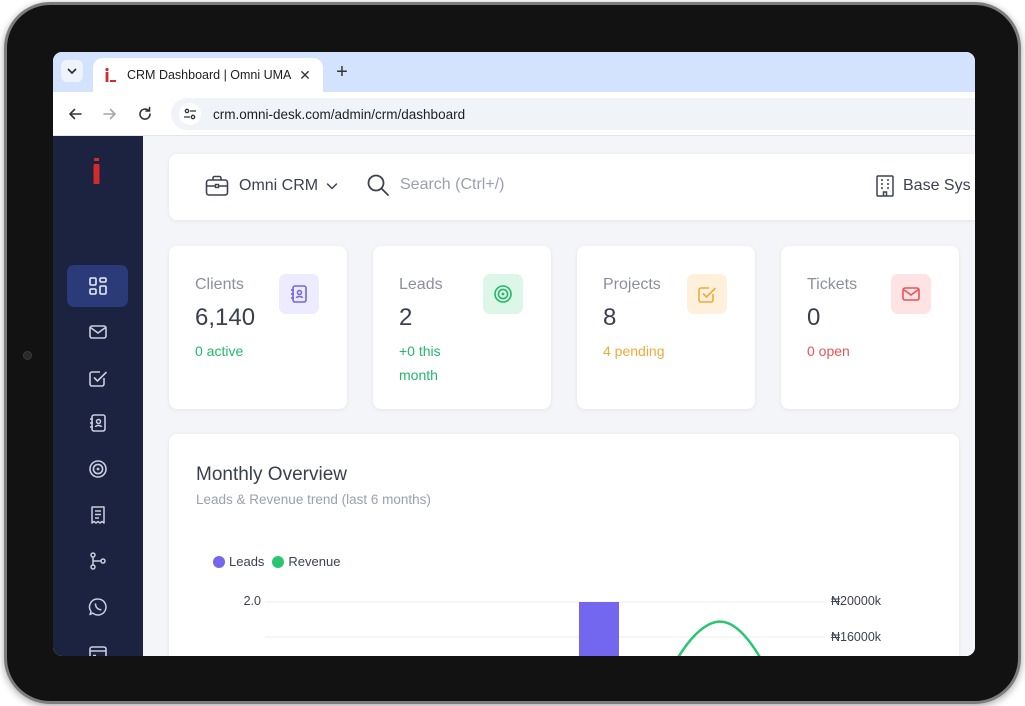  Describe the element at coordinates (572, 187) in the screenshot. I see `app-top-bar: Omni CRM Search (Ctrl+/) Base Sys` at that location.